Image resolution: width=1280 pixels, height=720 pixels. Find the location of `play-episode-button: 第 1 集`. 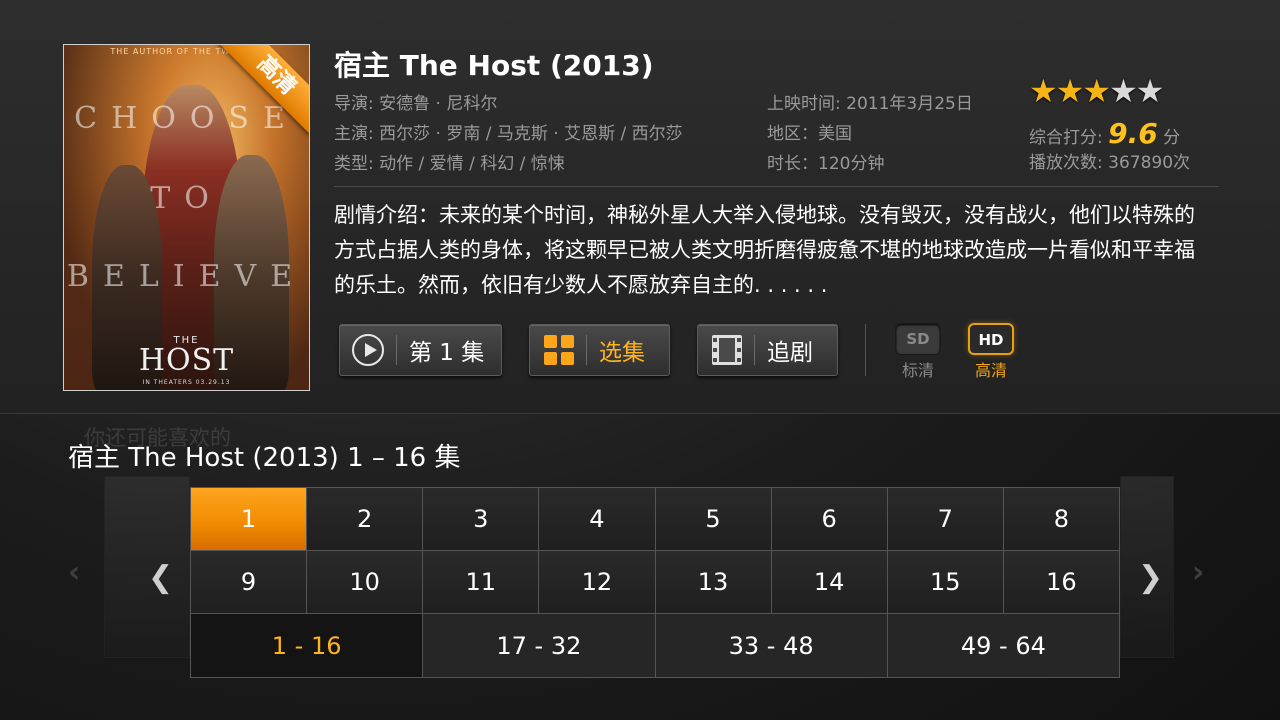

play-episode-button: 第 1 集 is located at coordinates (420, 350).